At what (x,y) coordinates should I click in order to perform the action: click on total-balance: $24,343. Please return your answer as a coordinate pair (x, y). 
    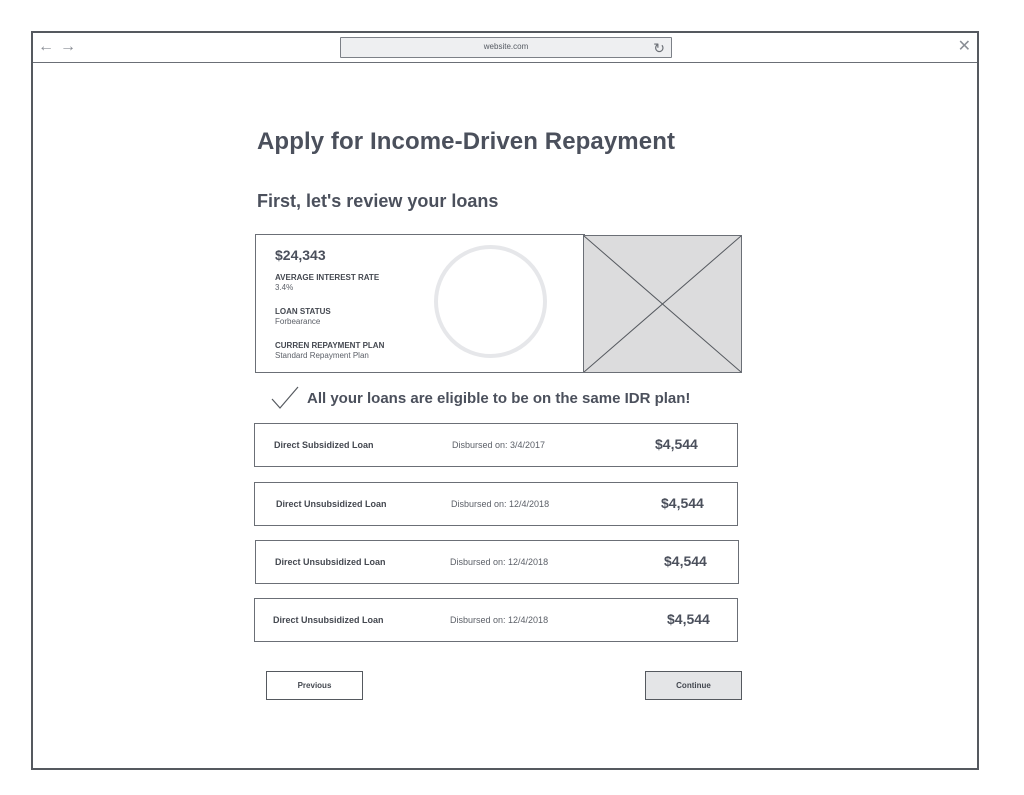
    Looking at the image, I should click on (300, 255).